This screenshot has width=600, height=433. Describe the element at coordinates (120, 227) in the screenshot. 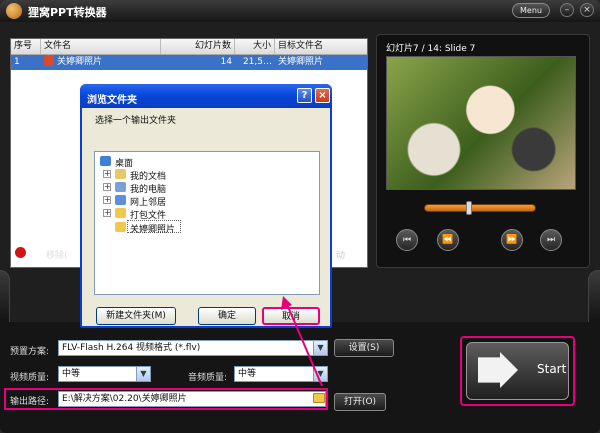

I see `open-folder-icon` at that location.